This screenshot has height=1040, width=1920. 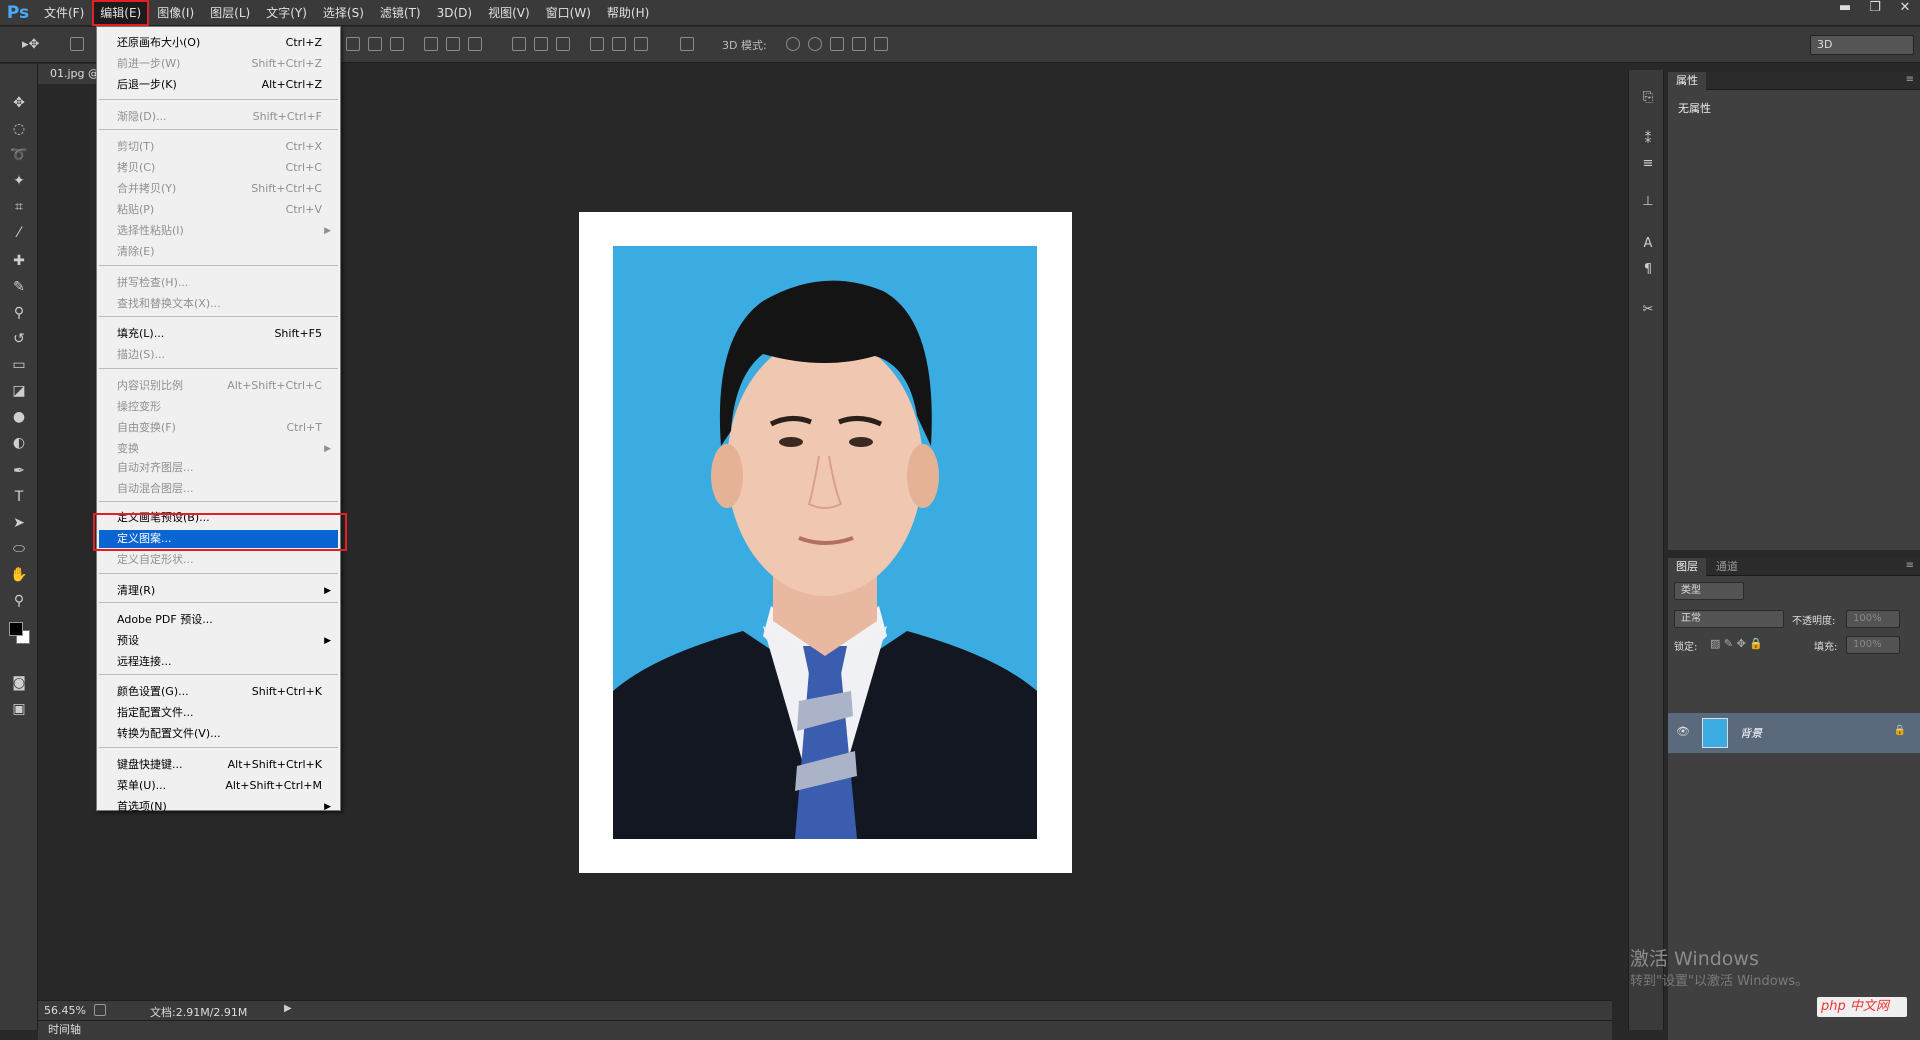 I want to click on edit-menu-item: 菜单(U)... Alt+Shift+Ctrl+M, so click(x=218, y=786).